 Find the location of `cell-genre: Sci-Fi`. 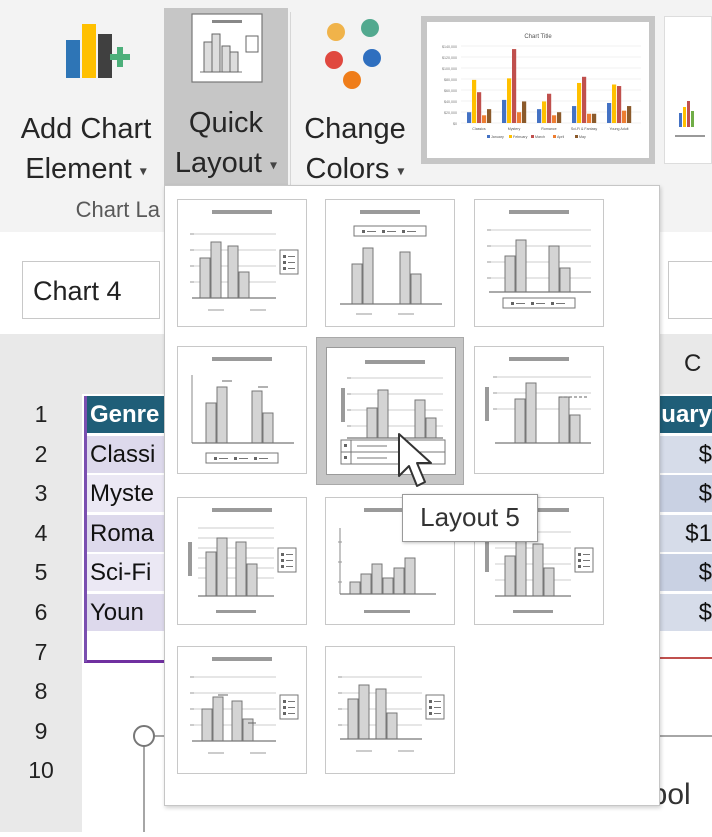

cell-genre: Sci-Fi is located at coordinates (128, 572).